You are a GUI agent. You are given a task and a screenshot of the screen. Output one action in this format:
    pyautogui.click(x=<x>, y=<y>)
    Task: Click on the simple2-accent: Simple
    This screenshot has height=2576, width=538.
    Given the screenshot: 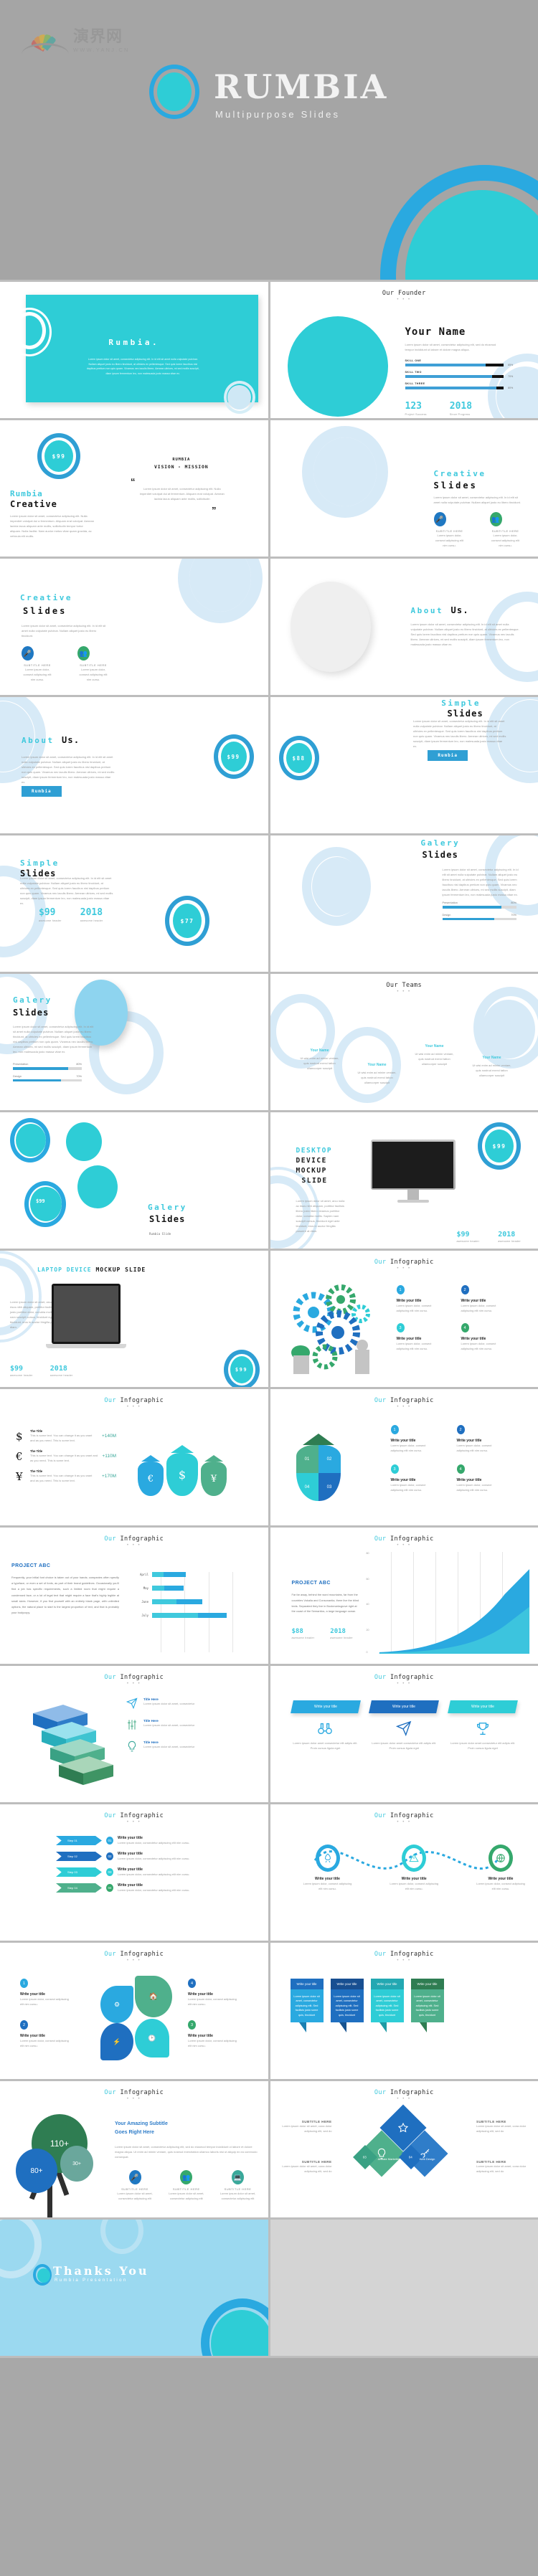 What is the action you would take?
    pyautogui.click(x=40, y=863)
    